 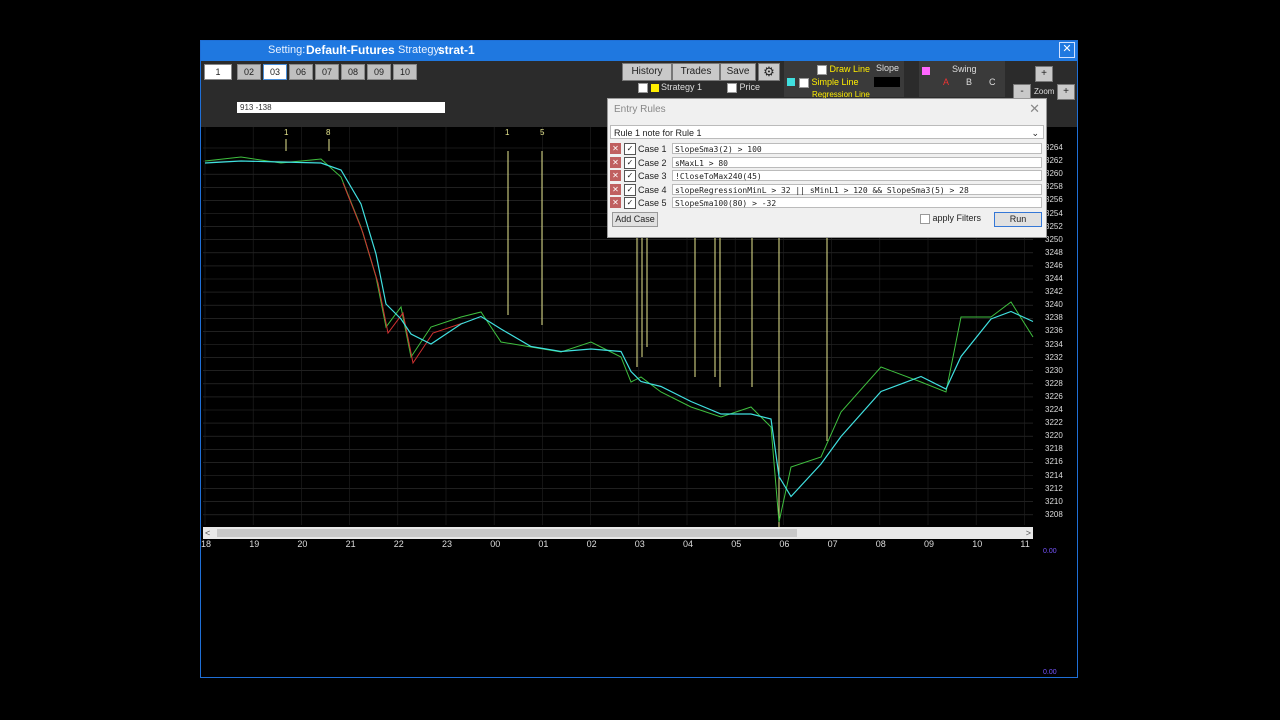 I want to click on x-tick-label: 20, so click(x=302, y=544).